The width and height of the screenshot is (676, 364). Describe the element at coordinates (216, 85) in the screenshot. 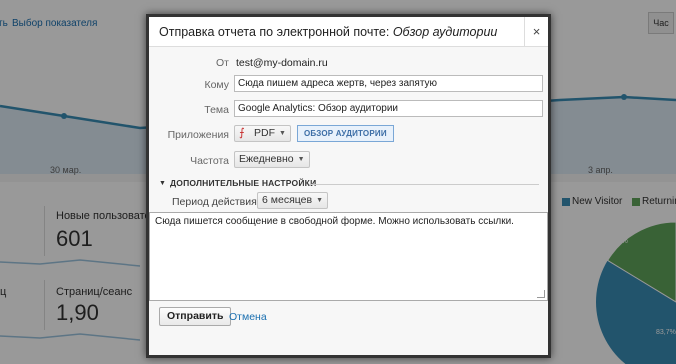

I see `to-label: Кому` at that location.